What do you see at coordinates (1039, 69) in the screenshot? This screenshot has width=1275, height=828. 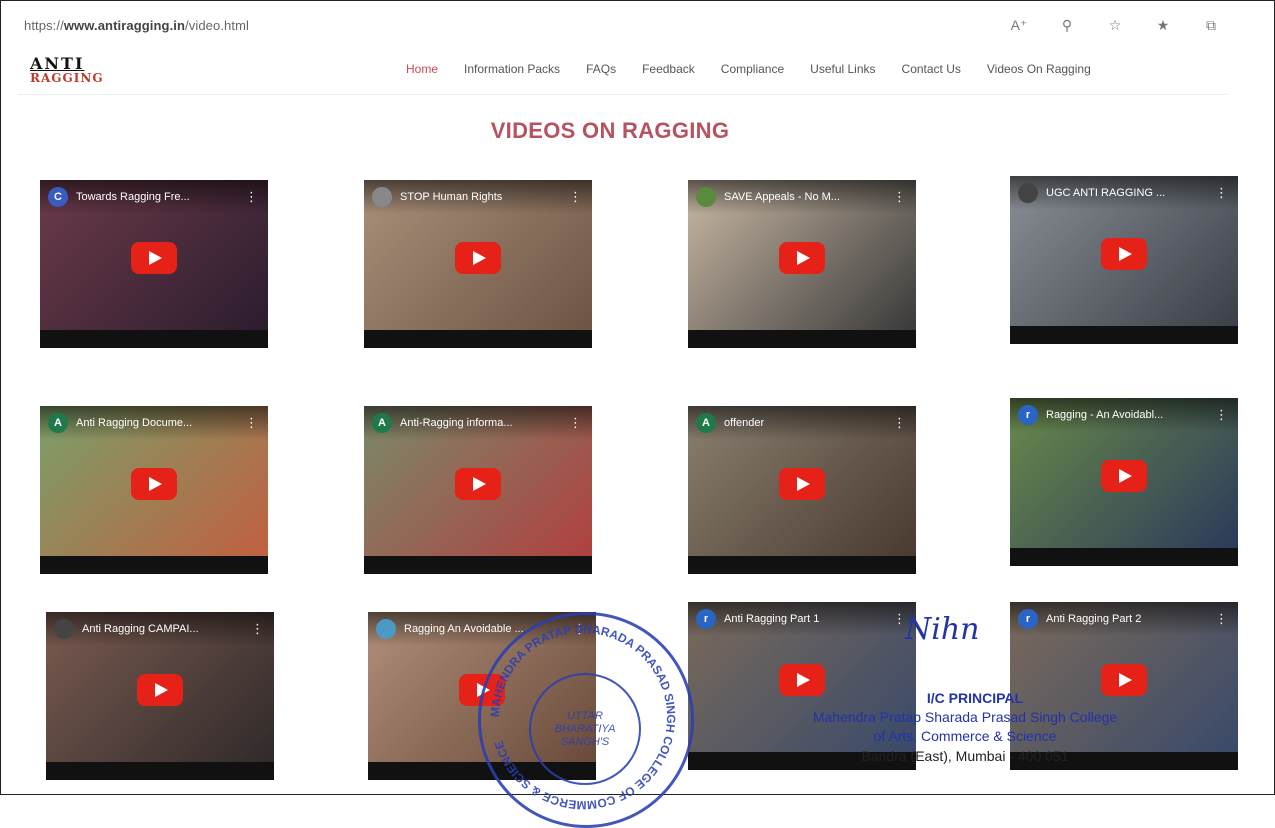 I see `nav-item-videos-on-ragging: Videos On Ragging` at bounding box center [1039, 69].